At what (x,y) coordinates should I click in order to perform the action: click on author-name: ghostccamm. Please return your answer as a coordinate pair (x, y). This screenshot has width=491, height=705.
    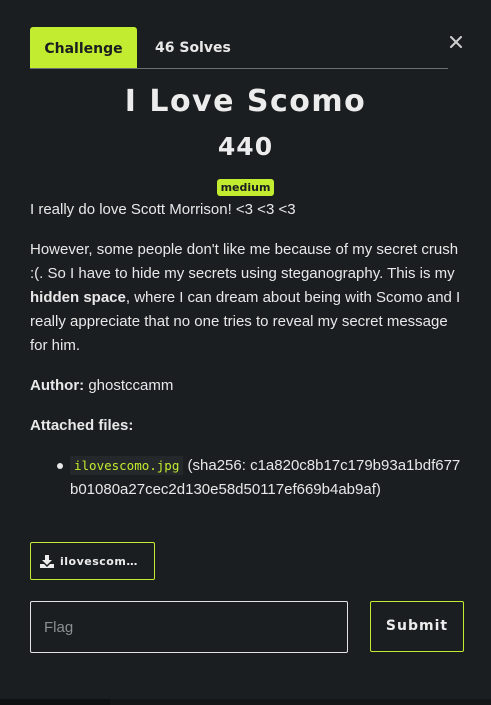
    Looking at the image, I should click on (131, 385).